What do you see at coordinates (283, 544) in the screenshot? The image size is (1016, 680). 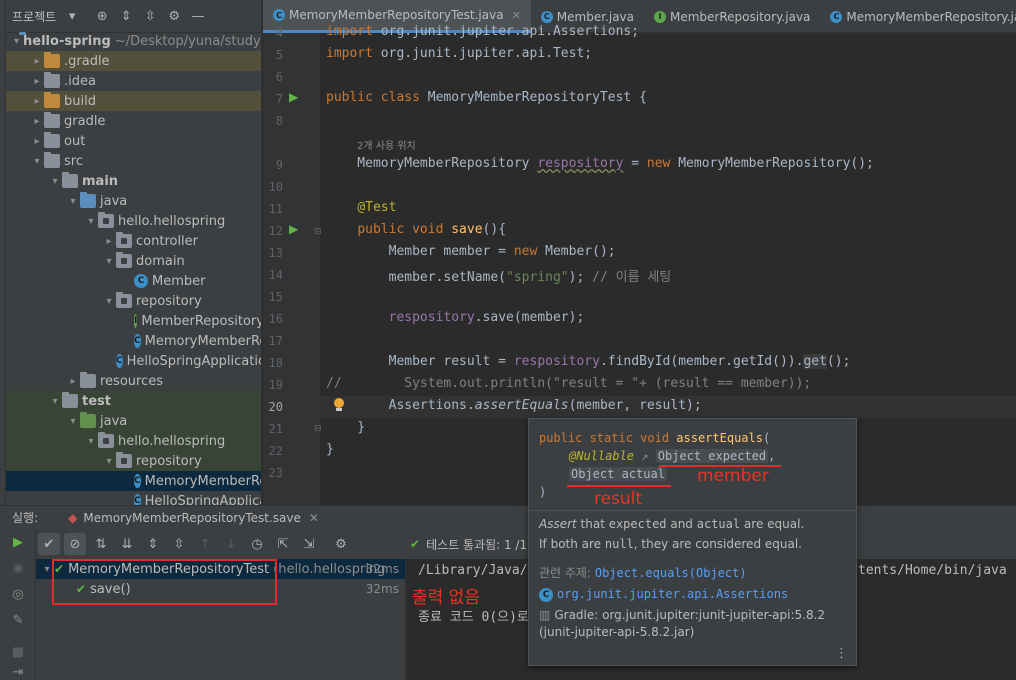 I see `export-icon: ⇱` at bounding box center [283, 544].